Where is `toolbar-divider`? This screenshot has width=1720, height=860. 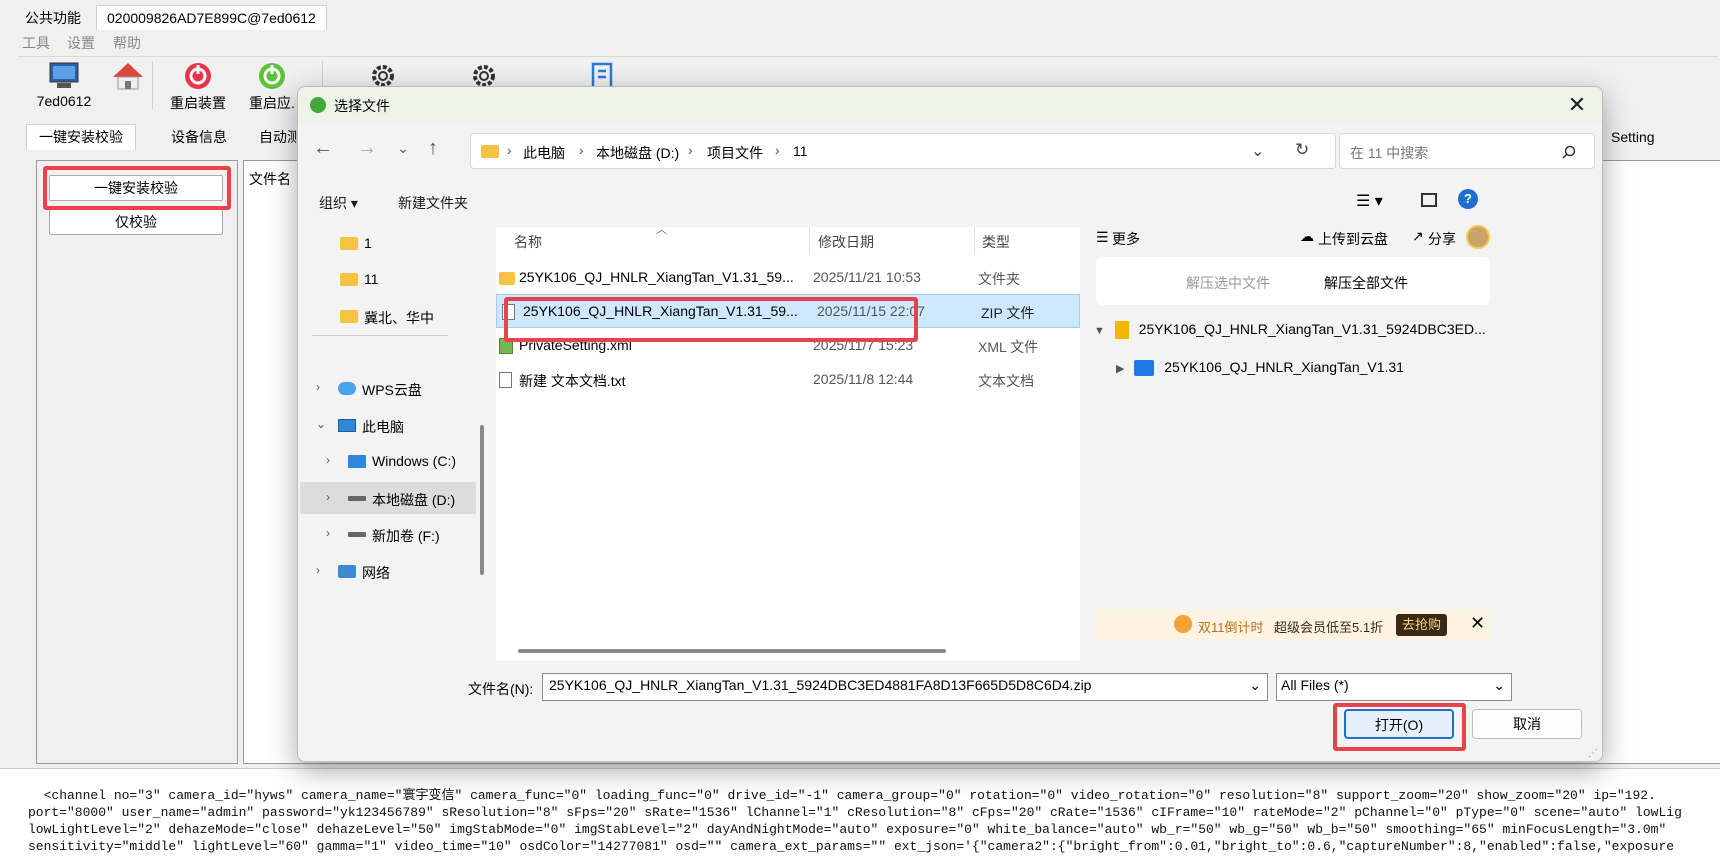
toolbar-divider is located at coordinates (152, 85).